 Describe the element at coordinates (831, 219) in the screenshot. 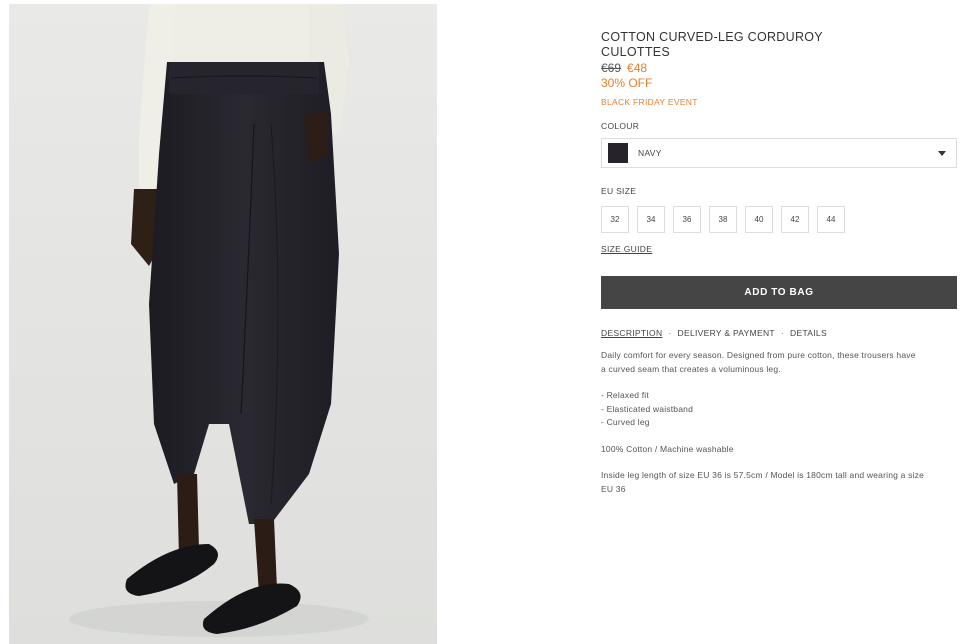

I see `size-option-44: 44` at that location.